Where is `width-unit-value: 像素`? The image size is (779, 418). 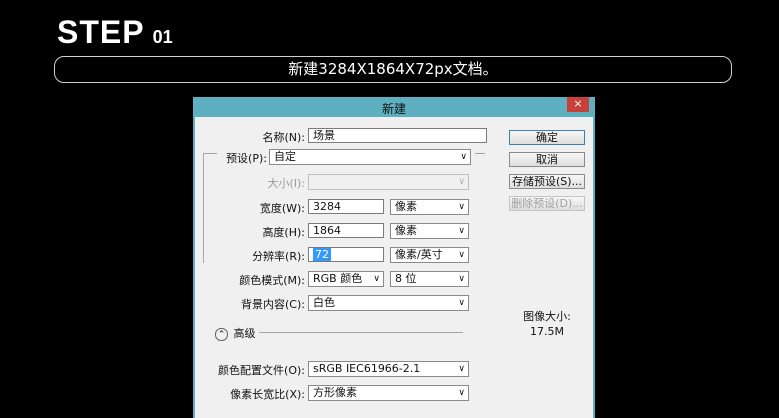 width-unit-value: 像素 is located at coordinates (406, 206).